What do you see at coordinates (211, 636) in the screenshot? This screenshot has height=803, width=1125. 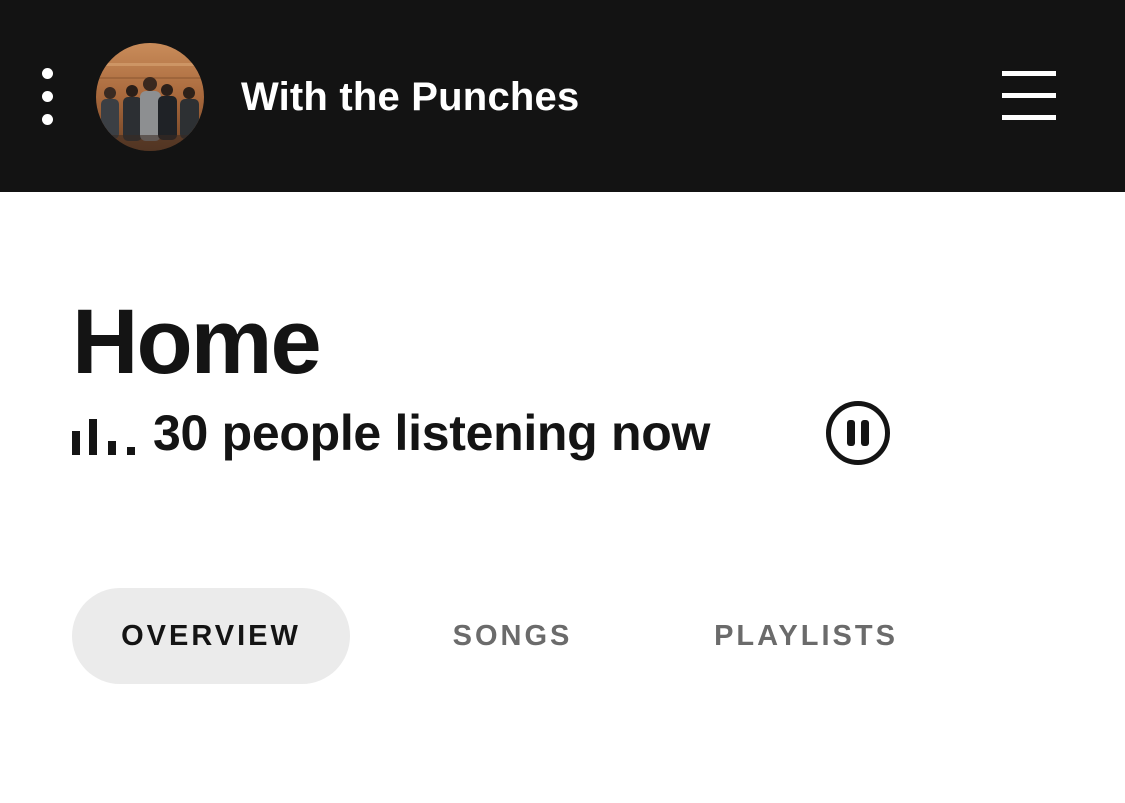 I see `tab-overview: OVERVIEW` at bounding box center [211, 636].